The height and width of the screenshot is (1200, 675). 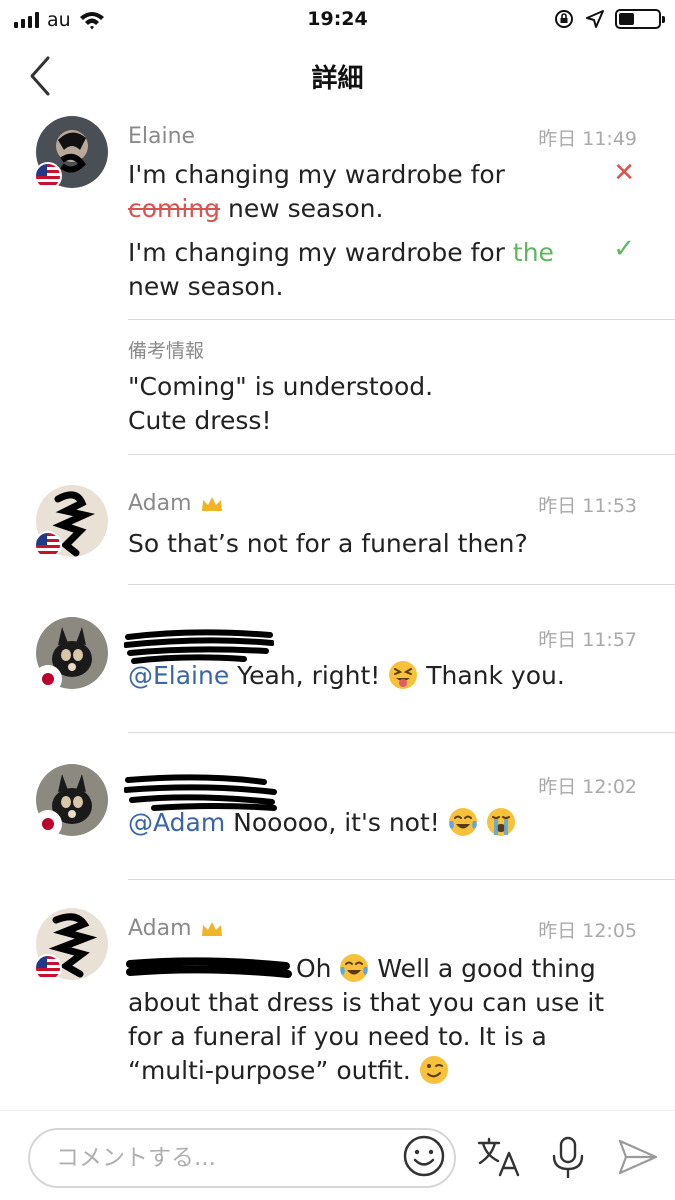 What do you see at coordinates (533, 252) in the screenshot?
I see `added-word: the` at bounding box center [533, 252].